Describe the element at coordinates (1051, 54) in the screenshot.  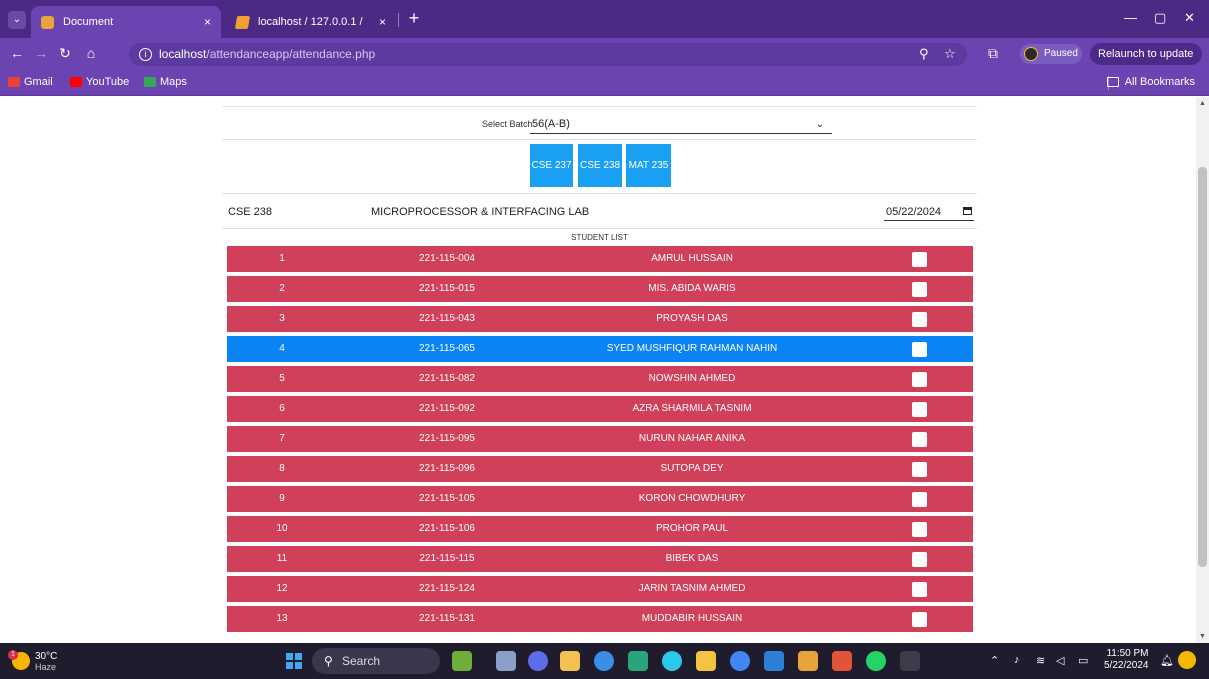
I see `profile-paused-button: Paused` at that location.